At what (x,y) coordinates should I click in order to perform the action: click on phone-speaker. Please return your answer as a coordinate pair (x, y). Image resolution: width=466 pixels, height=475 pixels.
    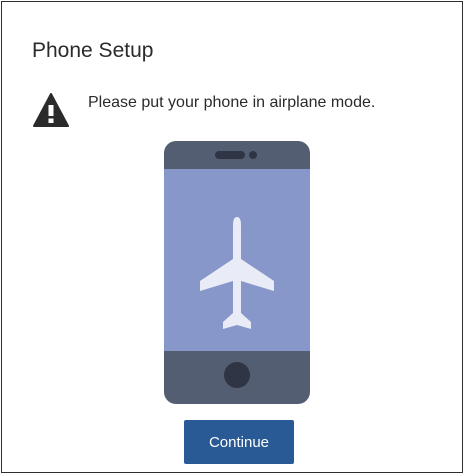
    Looking at the image, I should click on (230, 155).